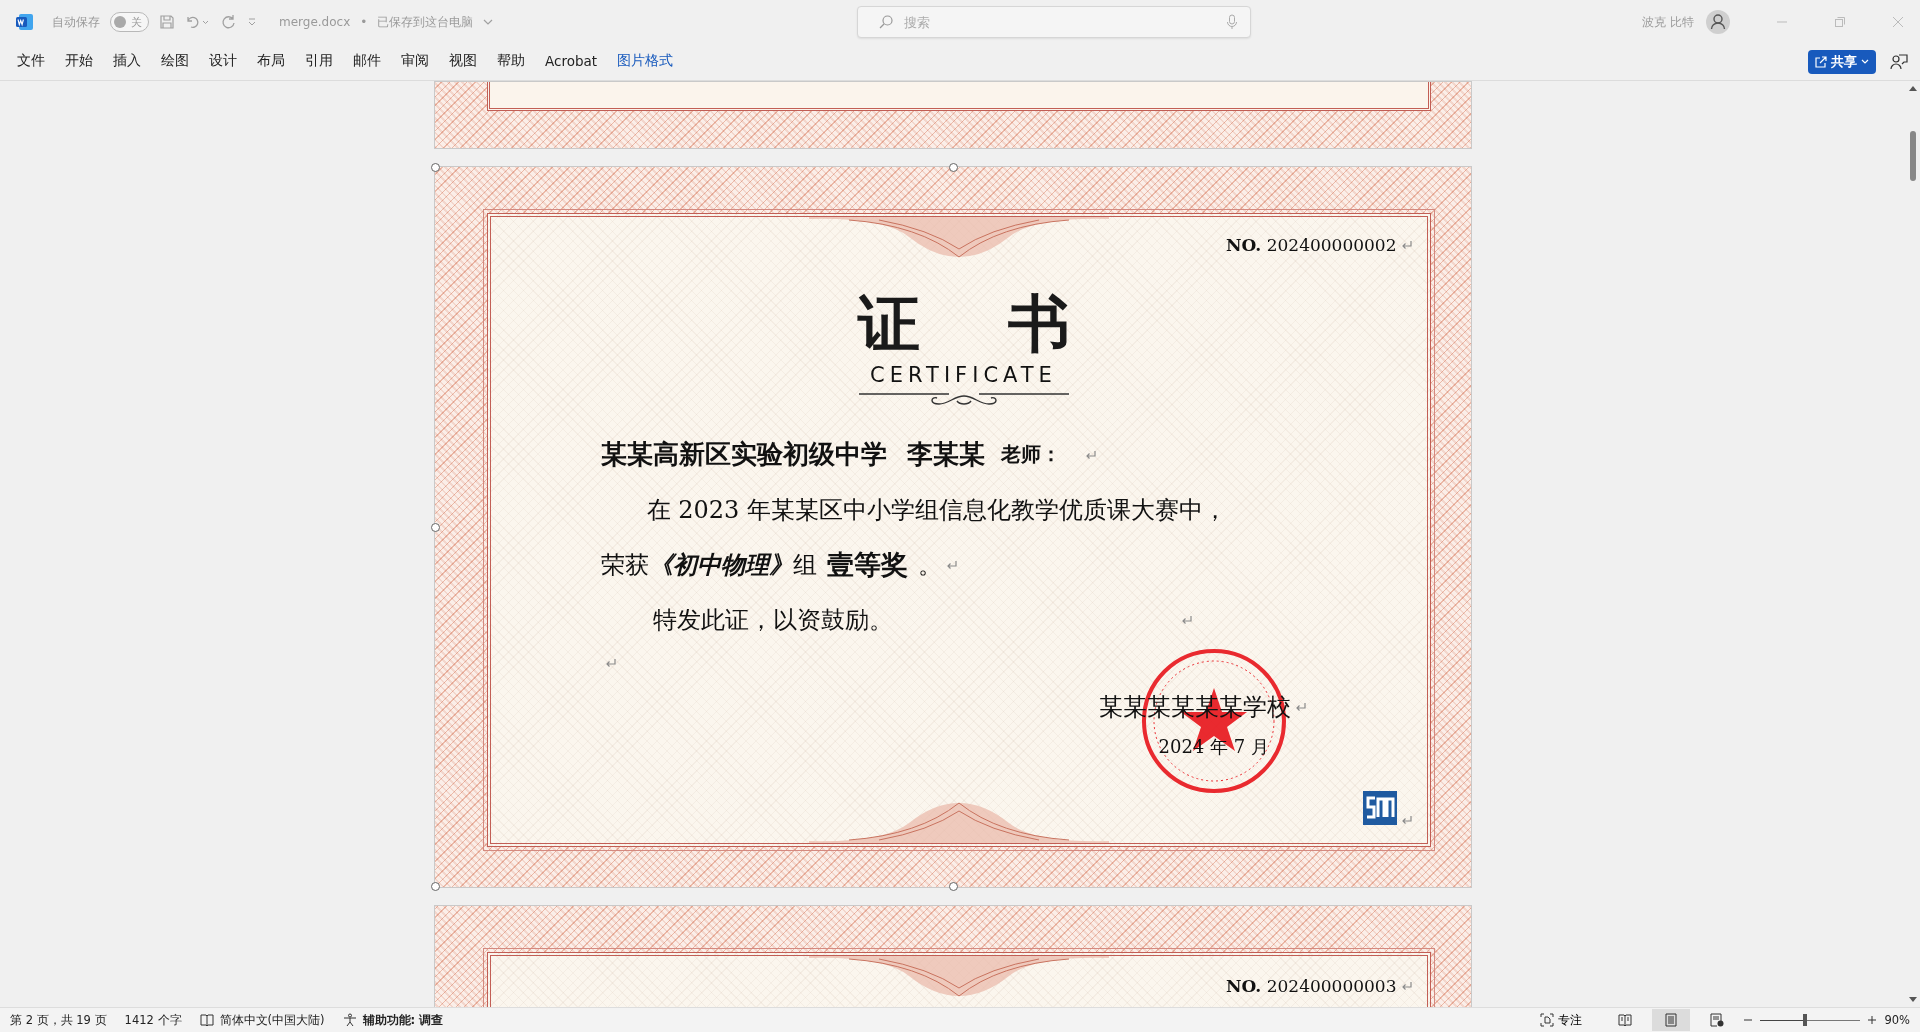 This screenshot has width=1920, height=1032. I want to click on undo-icon, so click(198, 22).